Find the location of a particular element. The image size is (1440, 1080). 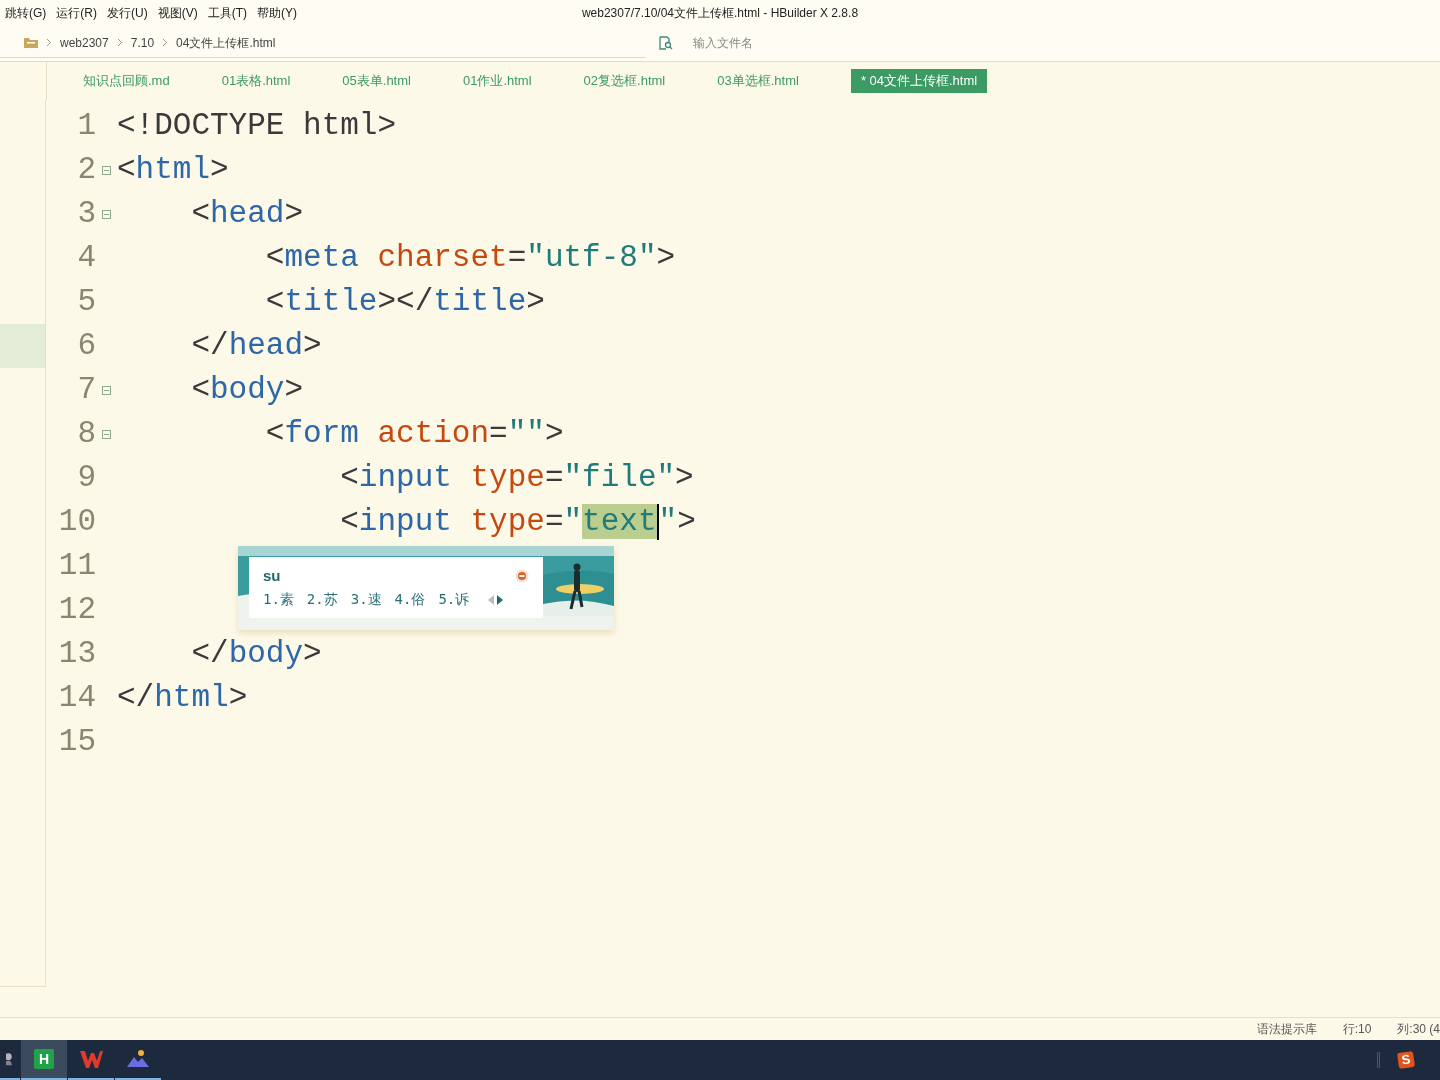

ime-candidate: 4.俗 is located at coordinates (410, 599).